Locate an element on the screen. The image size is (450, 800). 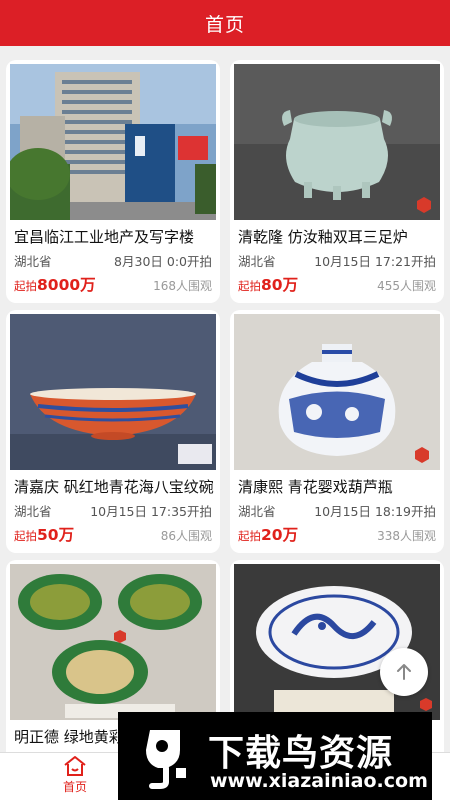
watermark-banner: 下载鸟资源 www.xiazainiao.com is located at coordinates (275, 756).